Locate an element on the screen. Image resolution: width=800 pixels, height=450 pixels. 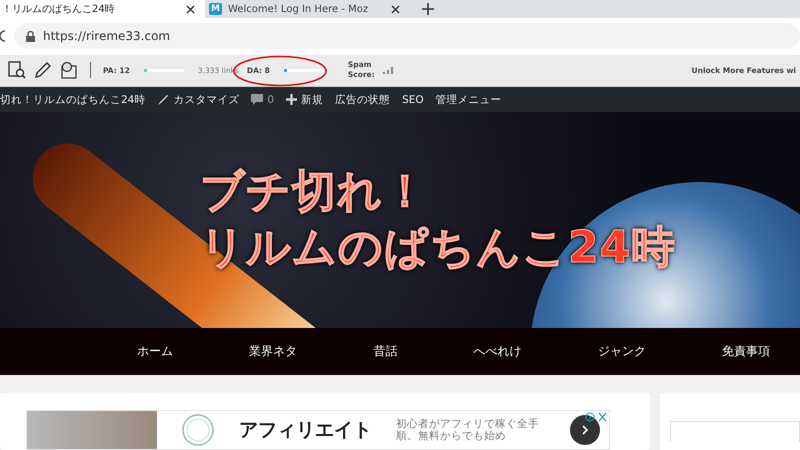
comment-icon is located at coordinates (257, 100).